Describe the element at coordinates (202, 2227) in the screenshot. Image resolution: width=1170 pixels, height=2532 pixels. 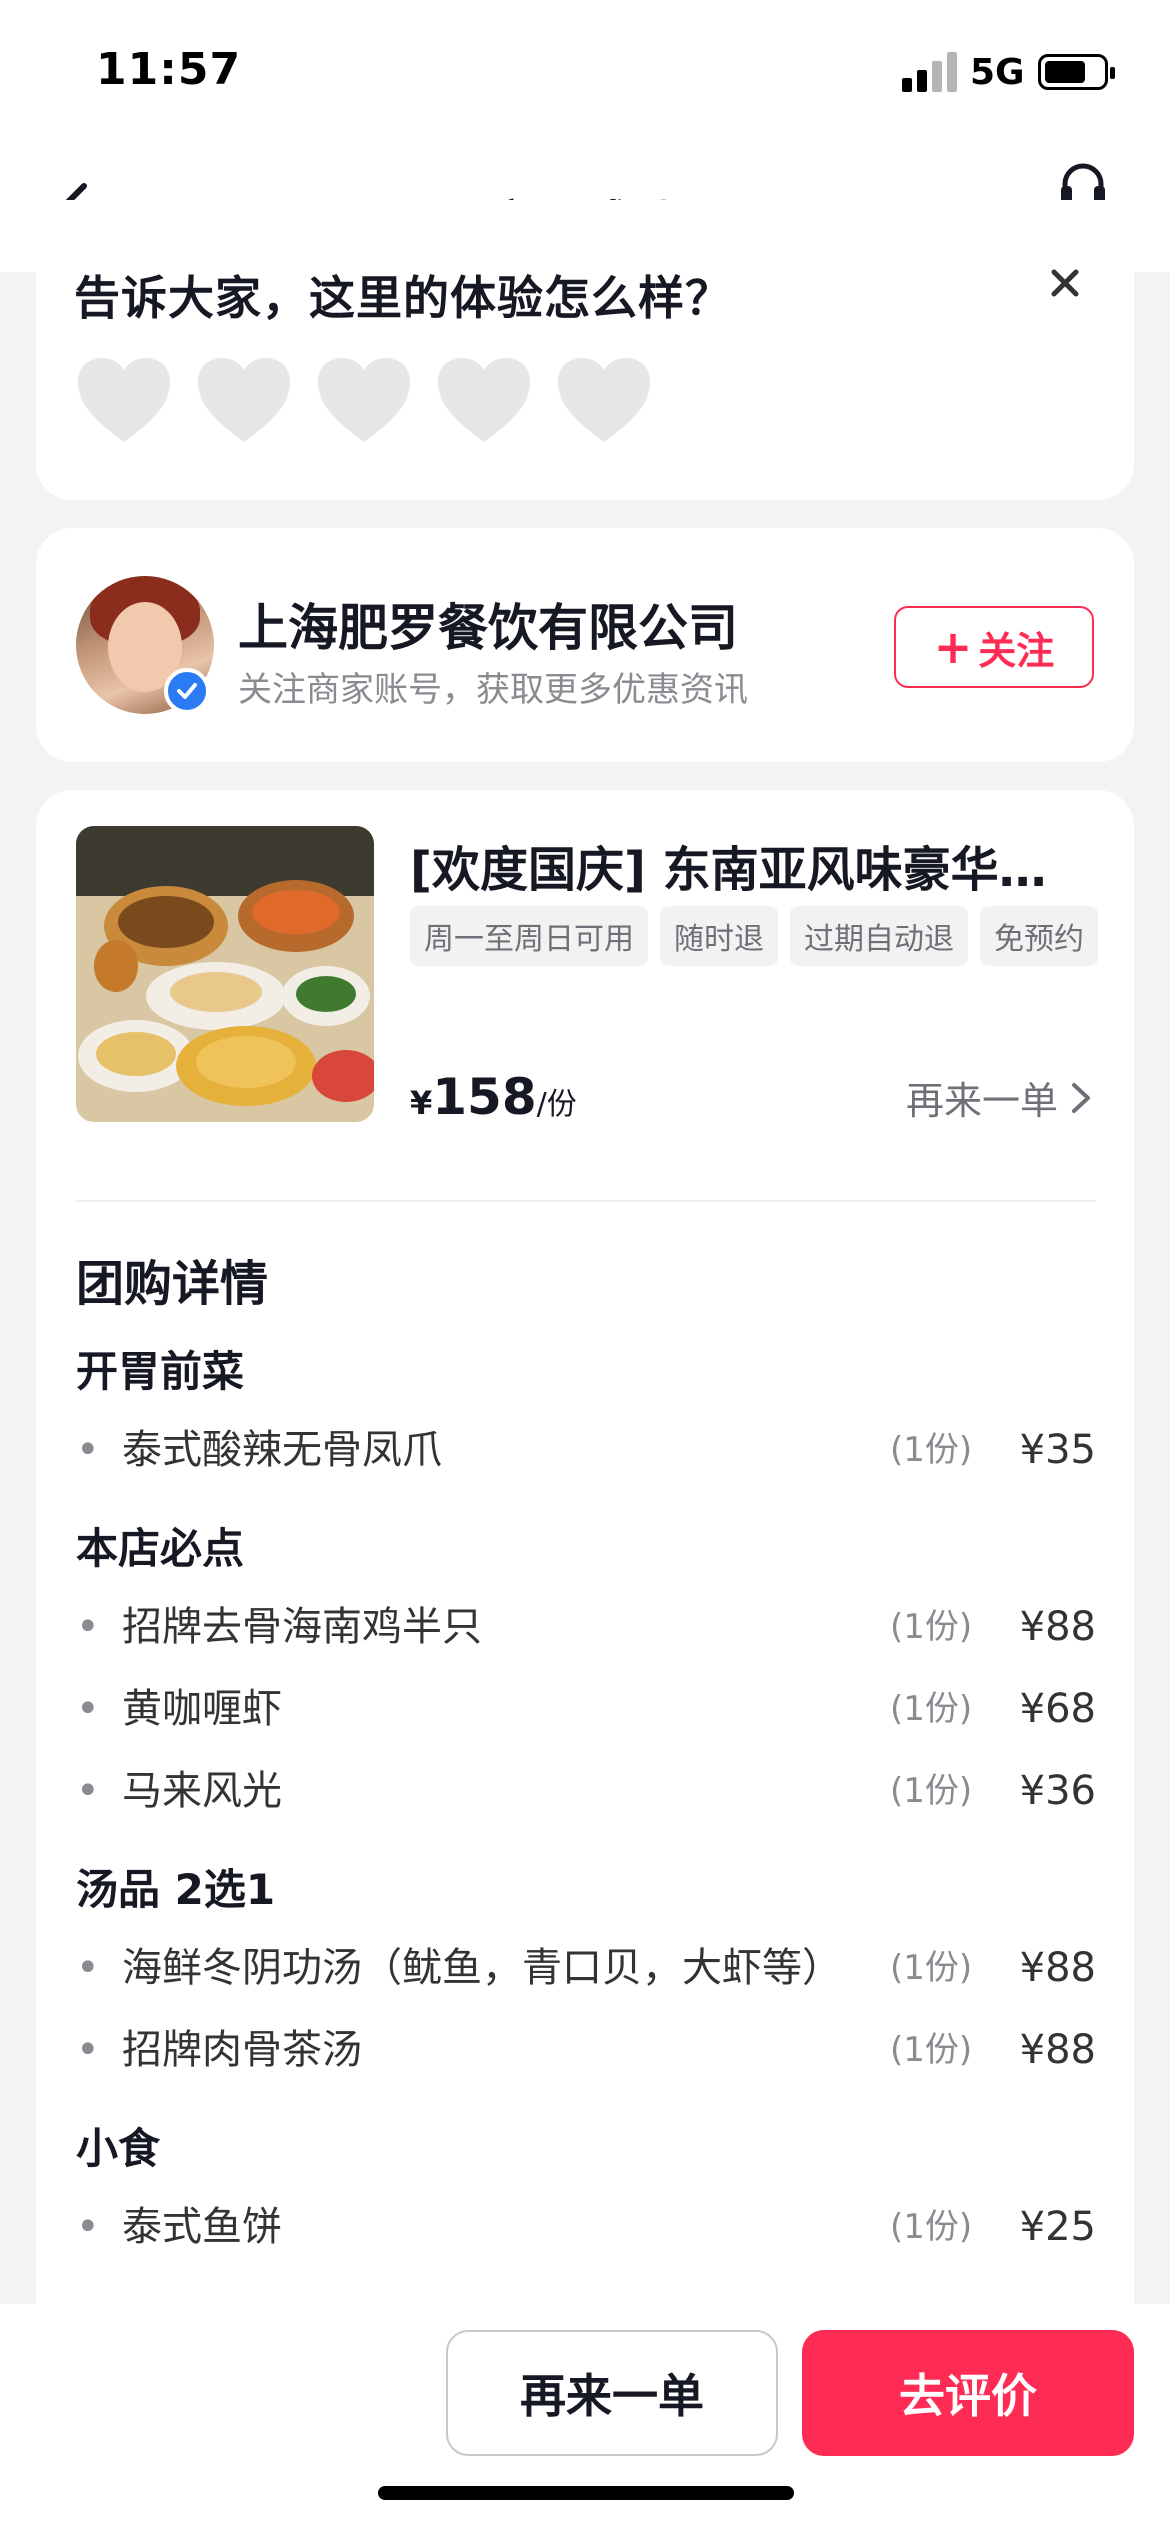
I see `item-name: 泰式鱼饼` at that location.